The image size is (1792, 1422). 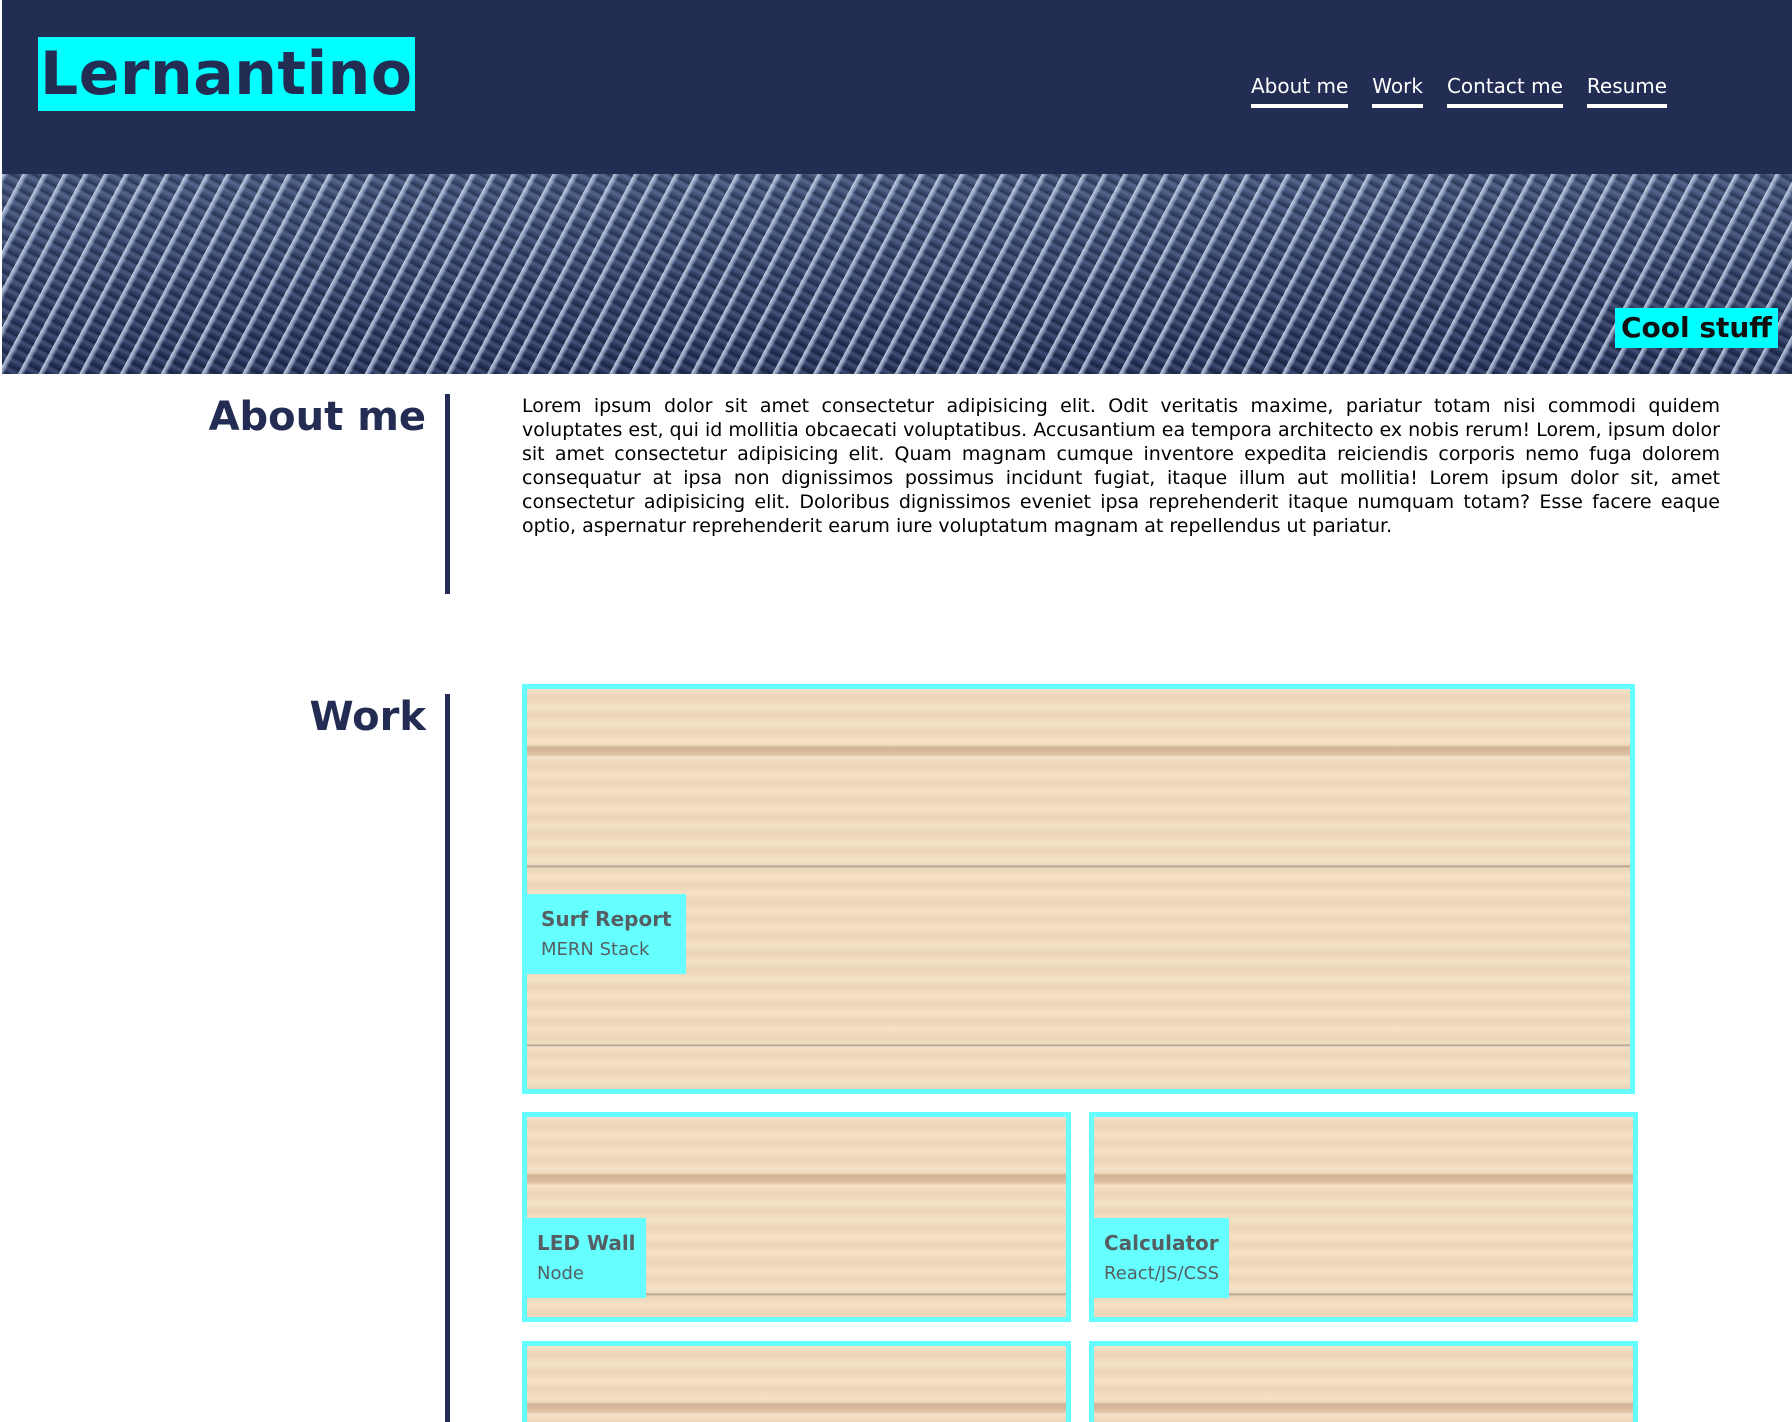 I want to click on project-title: Calculator, so click(x=1161, y=1243).